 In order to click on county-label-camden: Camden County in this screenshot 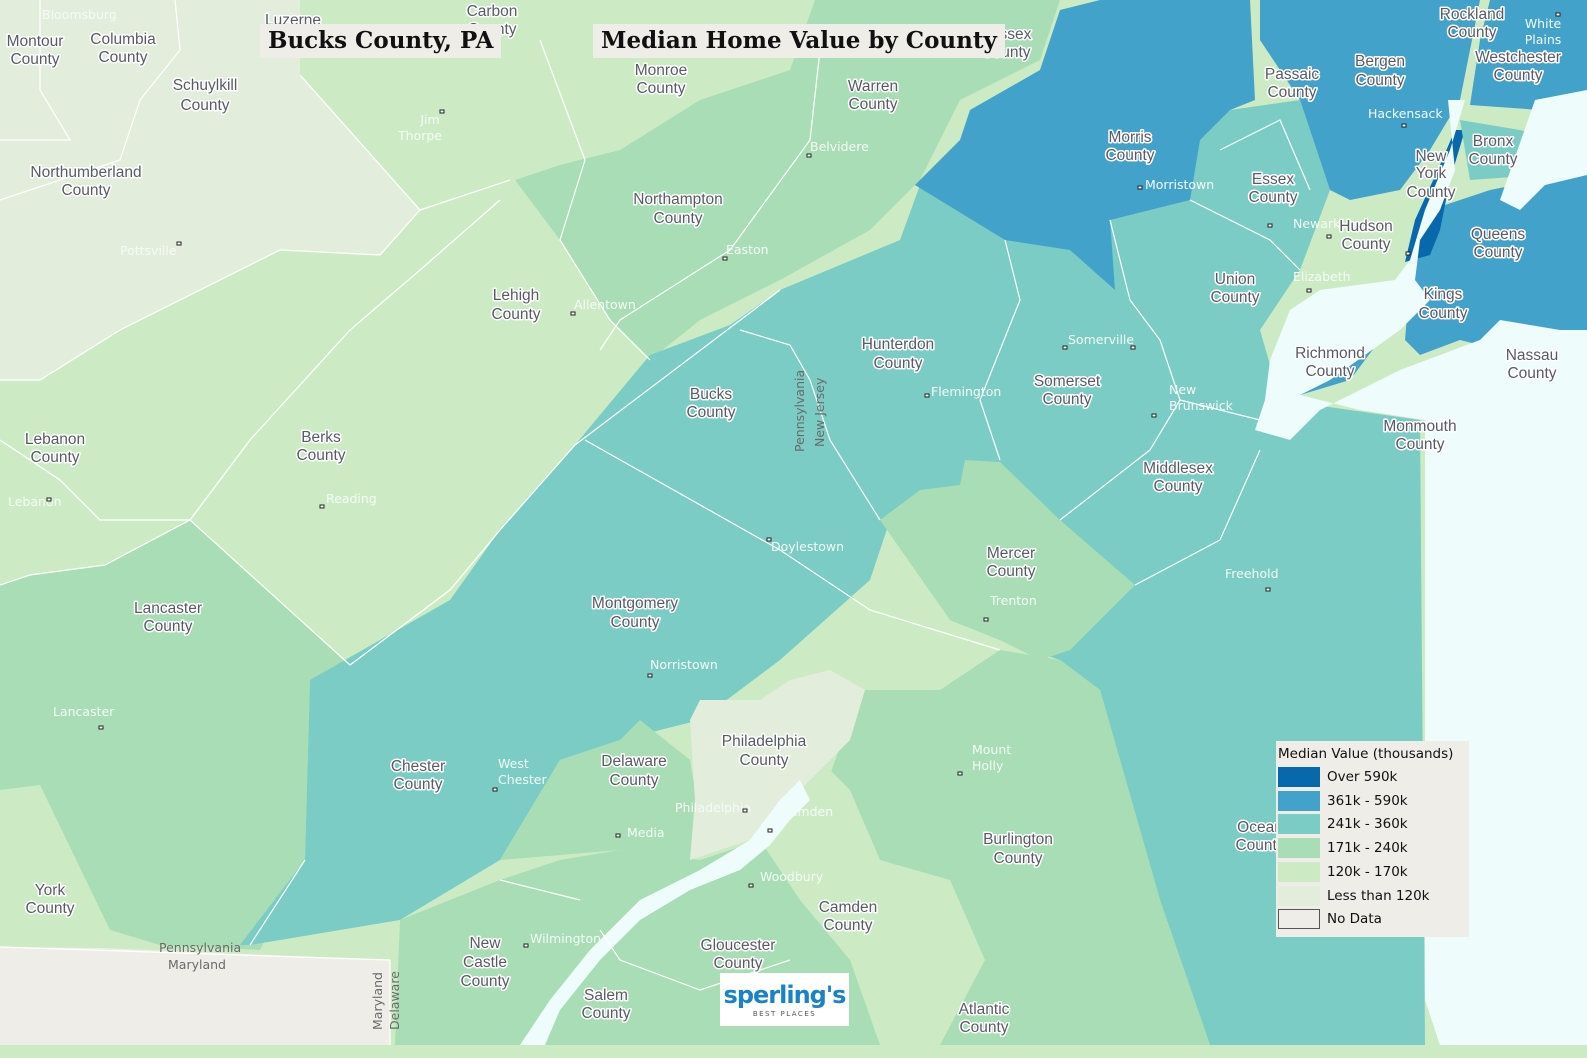, I will do `click(848, 916)`.